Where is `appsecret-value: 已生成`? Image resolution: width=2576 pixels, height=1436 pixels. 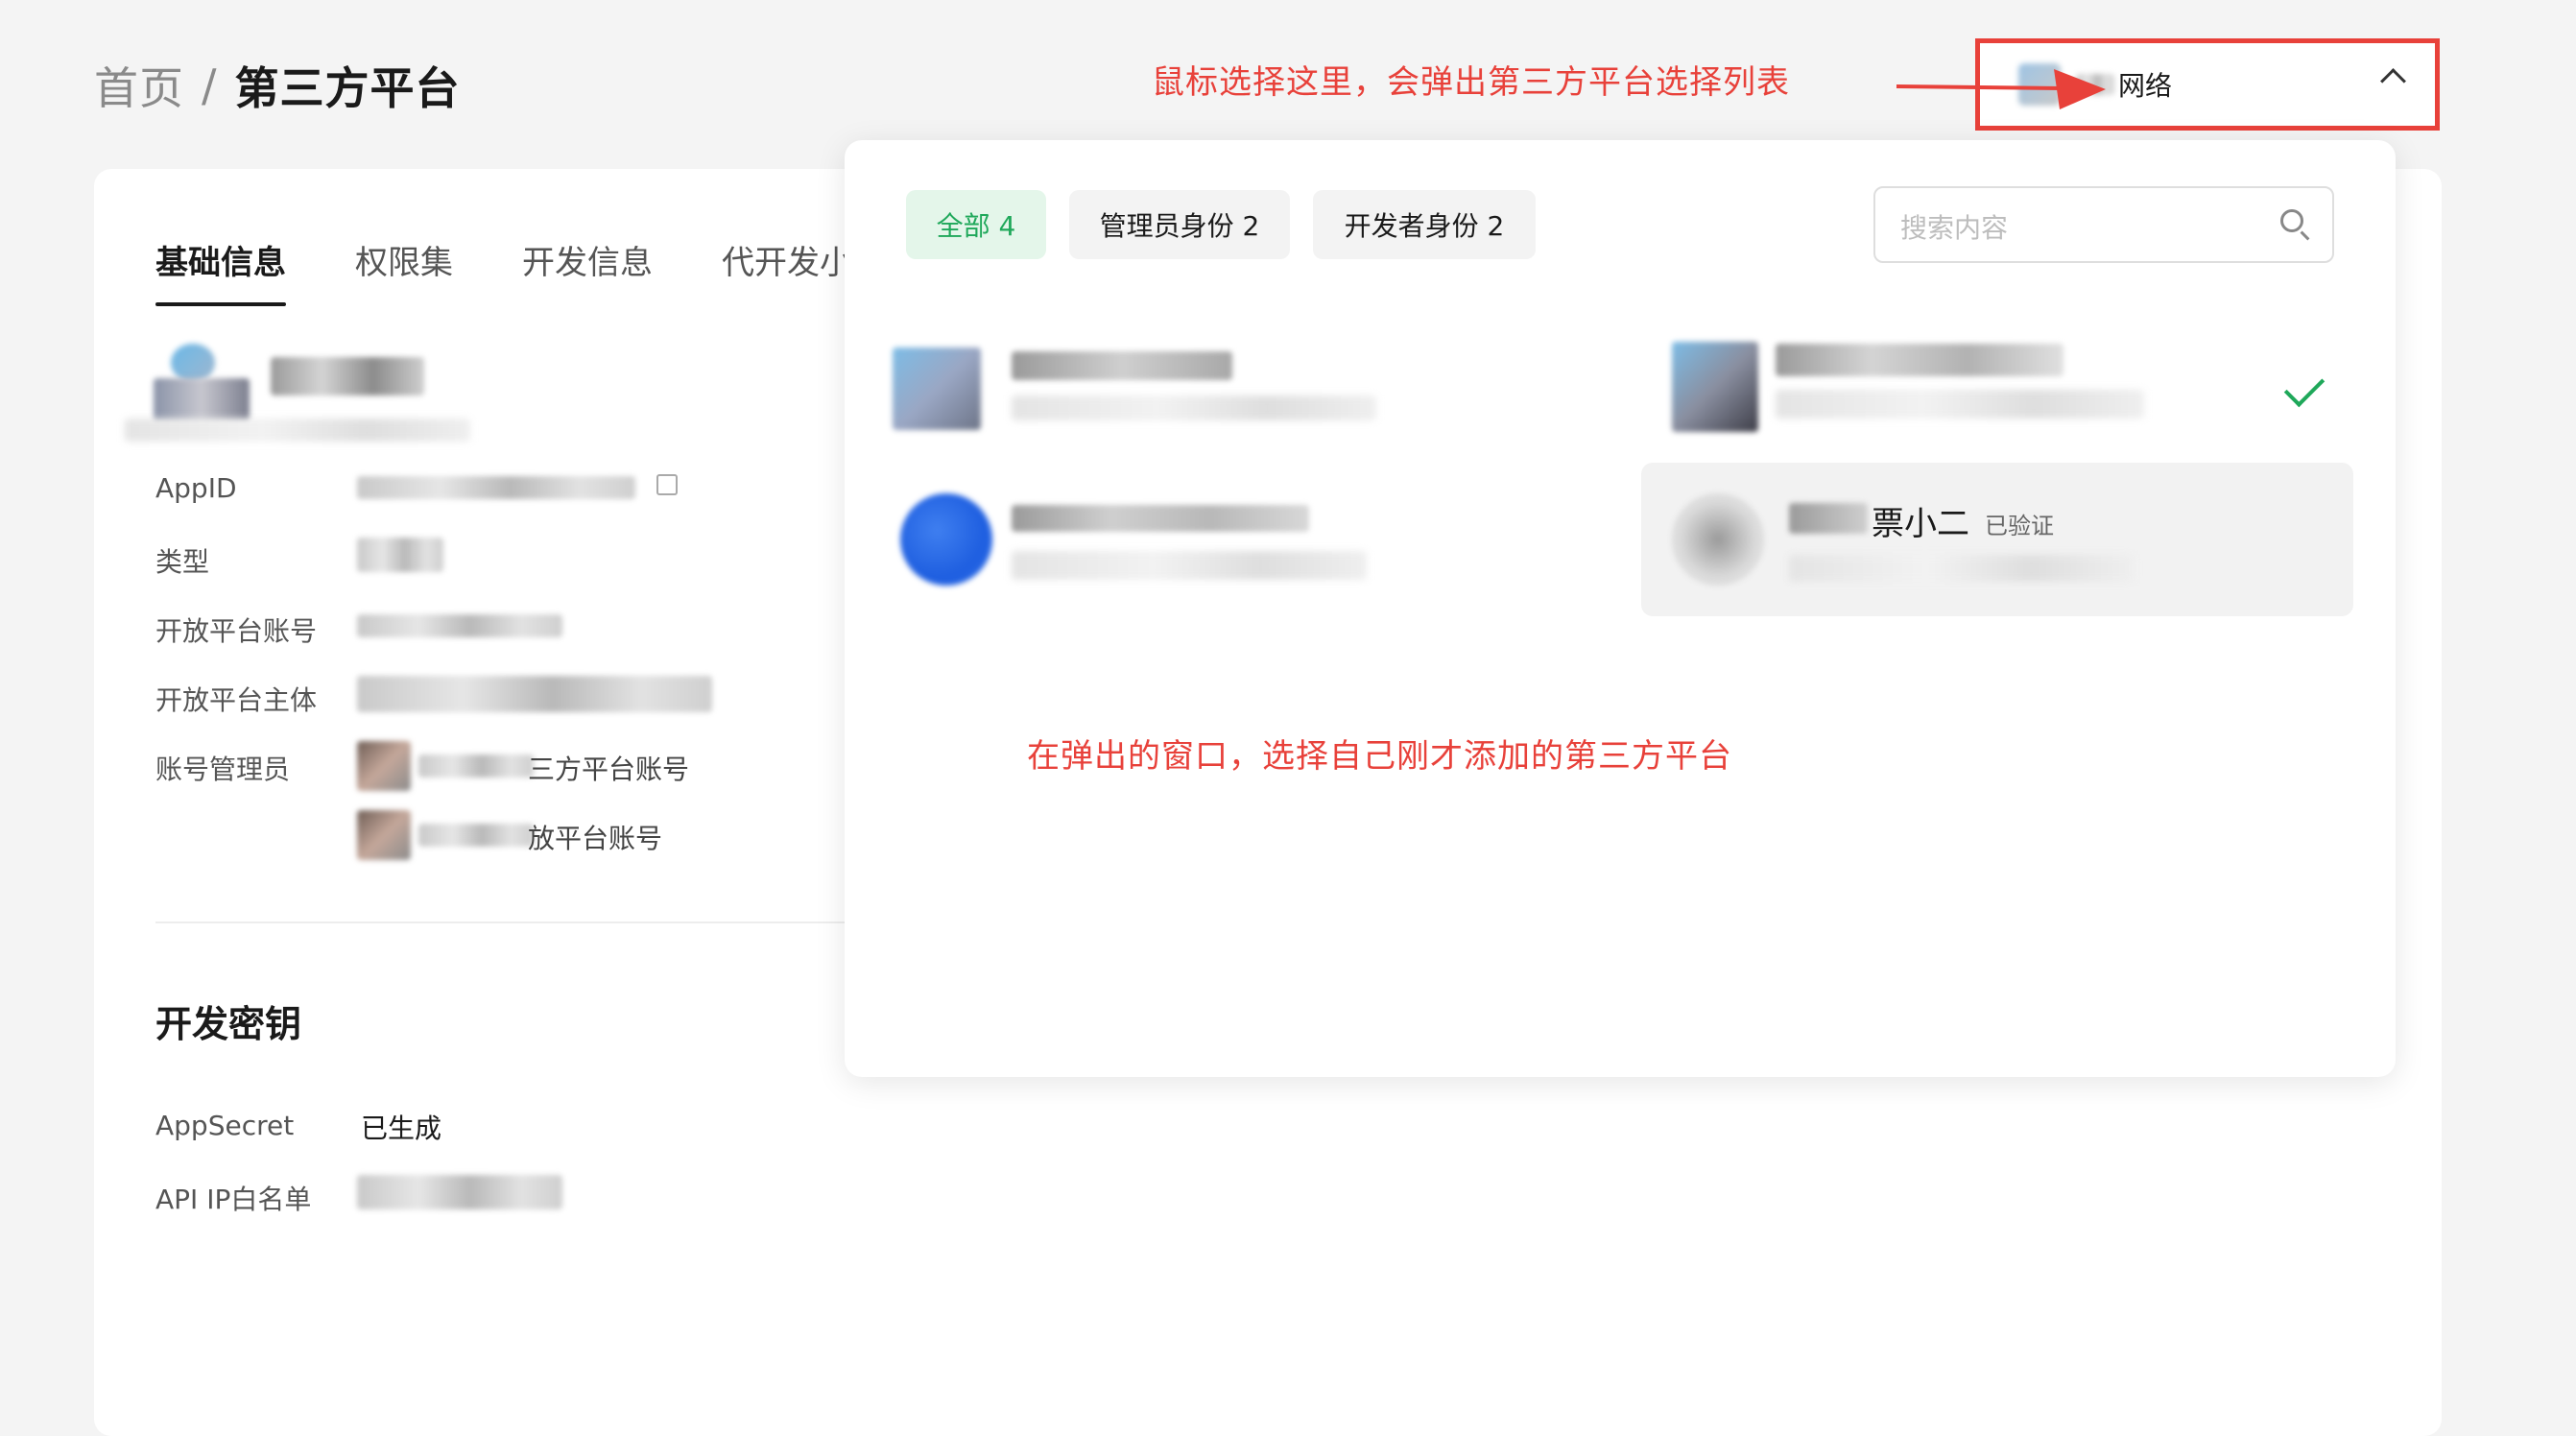
appsecret-value: 已生成 is located at coordinates (401, 1128).